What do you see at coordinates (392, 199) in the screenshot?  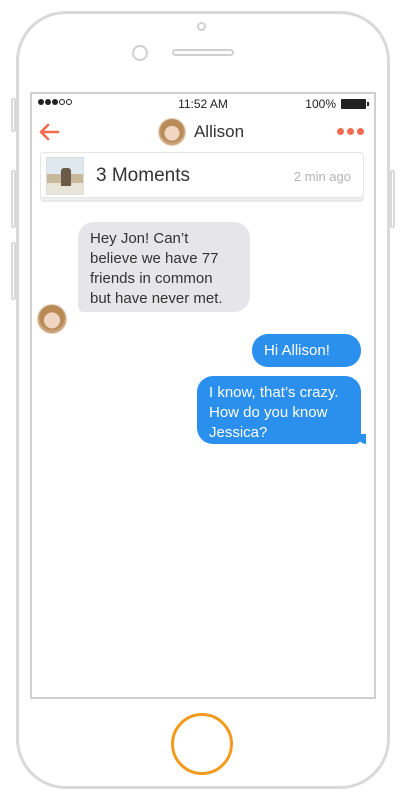 I see `power-button` at bounding box center [392, 199].